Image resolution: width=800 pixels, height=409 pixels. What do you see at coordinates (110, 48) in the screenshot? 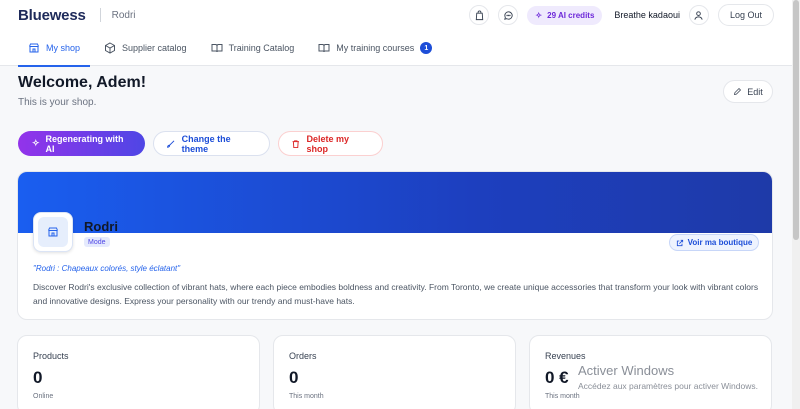
I see `cube-icon` at bounding box center [110, 48].